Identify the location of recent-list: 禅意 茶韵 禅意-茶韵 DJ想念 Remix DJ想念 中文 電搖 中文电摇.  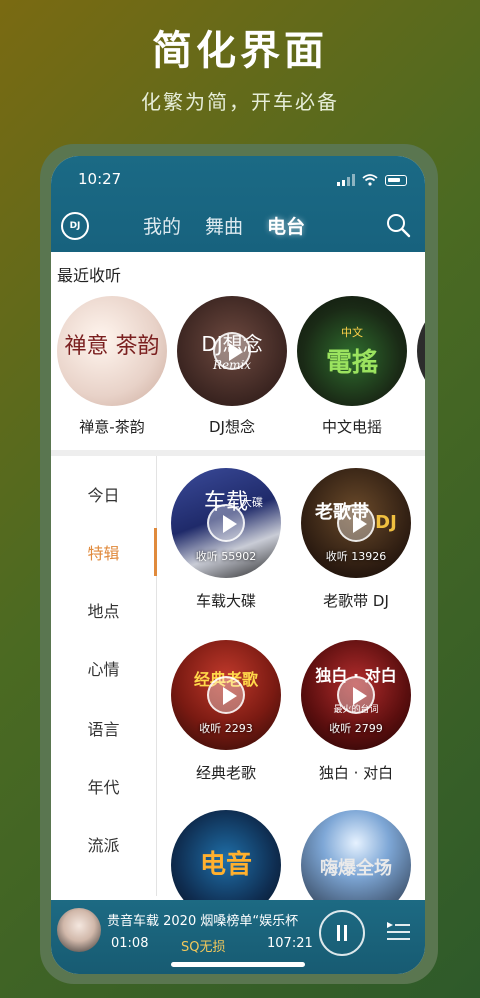
(238, 371).